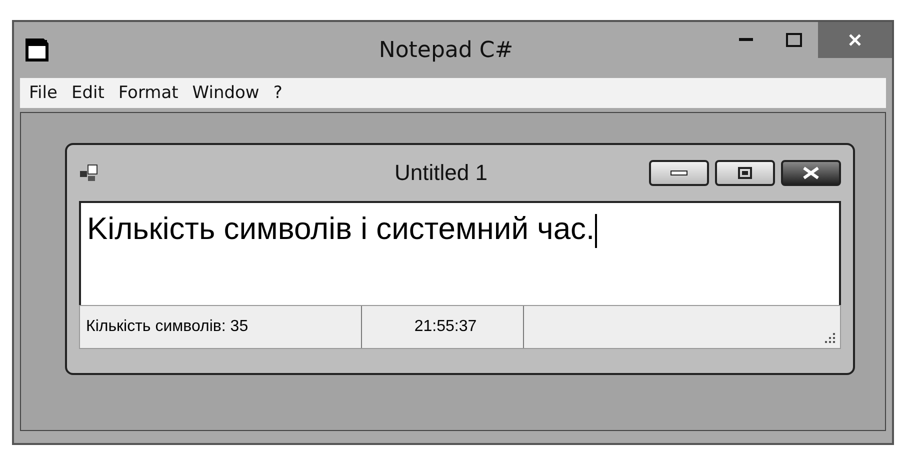 The width and height of the screenshot is (908, 459). I want to click on window-title: Notepad C#, so click(446, 50).